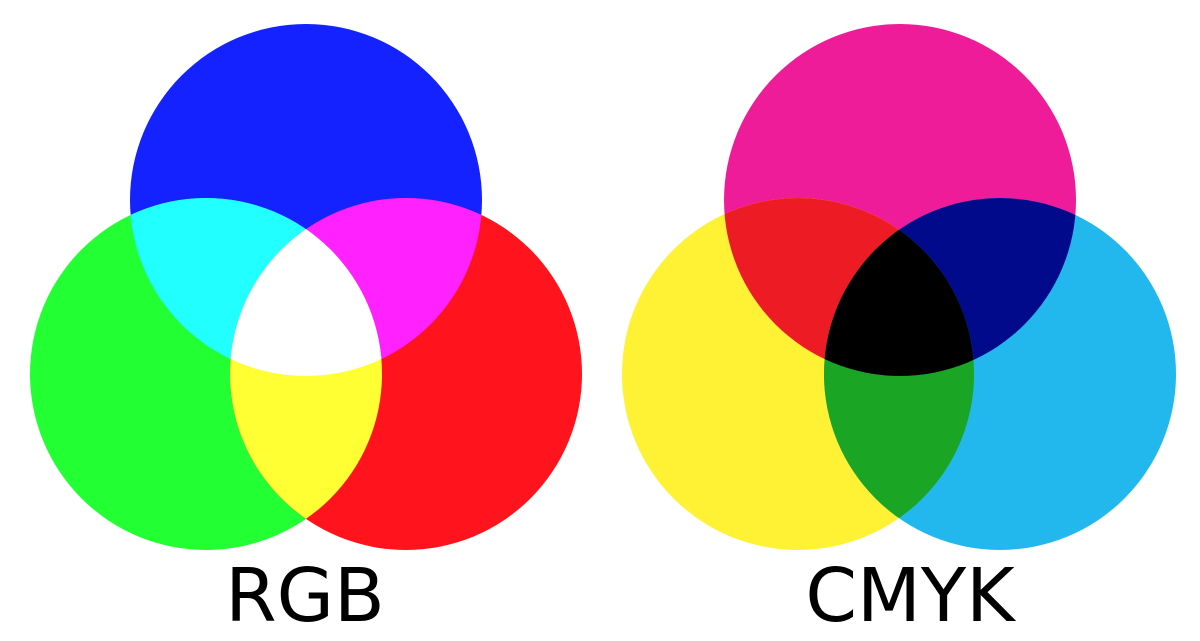 The image size is (1200, 641). Describe the element at coordinates (305, 596) in the screenshot. I see `rgb-label: RGB` at that location.